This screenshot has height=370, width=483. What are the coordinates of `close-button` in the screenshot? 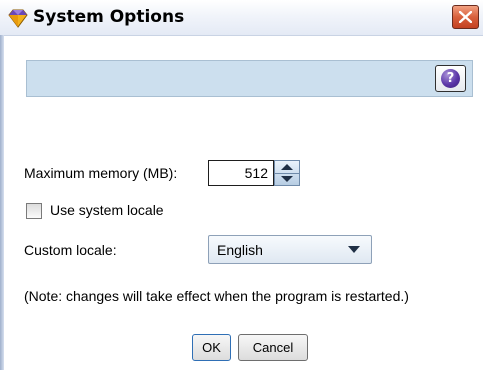 It's located at (465, 17).